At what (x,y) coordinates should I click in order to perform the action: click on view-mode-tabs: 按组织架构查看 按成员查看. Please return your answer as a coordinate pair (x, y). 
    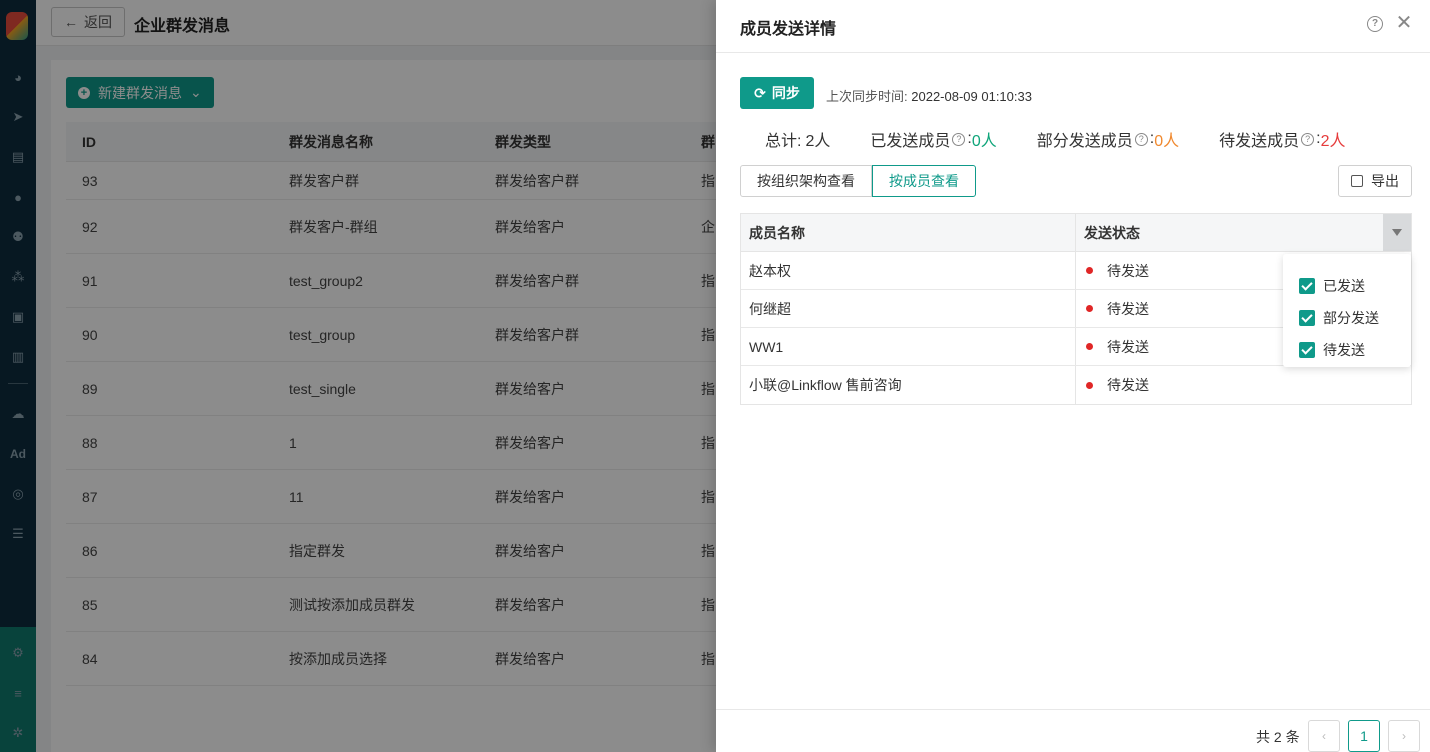
    Looking at the image, I should click on (858, 181).